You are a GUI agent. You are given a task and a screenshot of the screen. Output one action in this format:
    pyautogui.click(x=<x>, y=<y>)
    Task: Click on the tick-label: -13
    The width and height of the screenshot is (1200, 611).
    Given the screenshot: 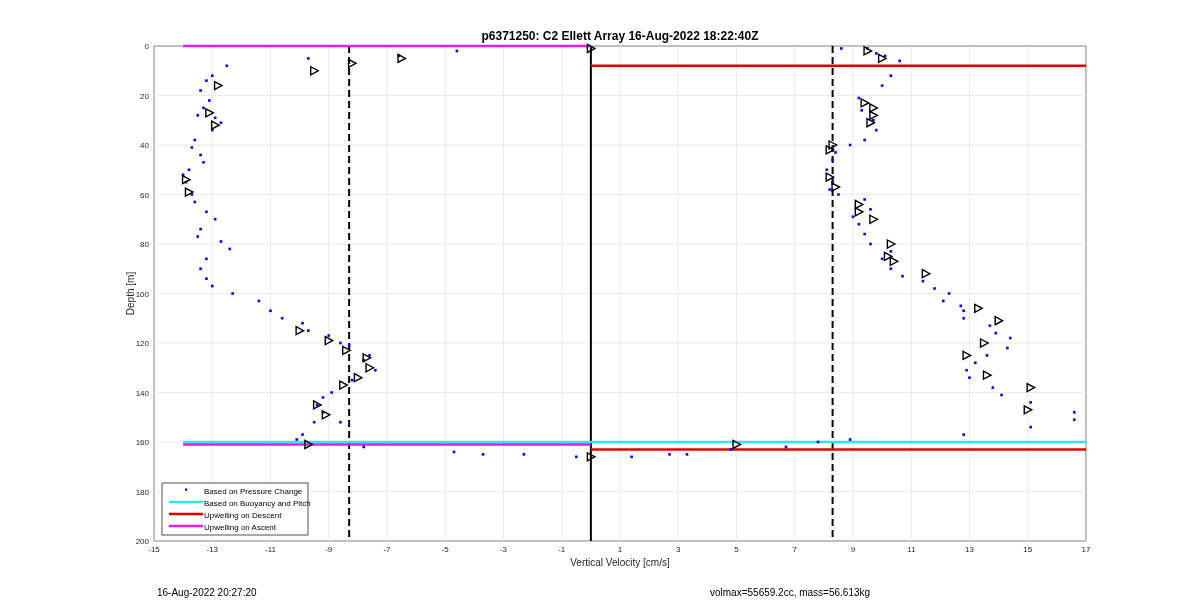 What is the action you would take?
    pyautogui.click(x=212, y=549)
    